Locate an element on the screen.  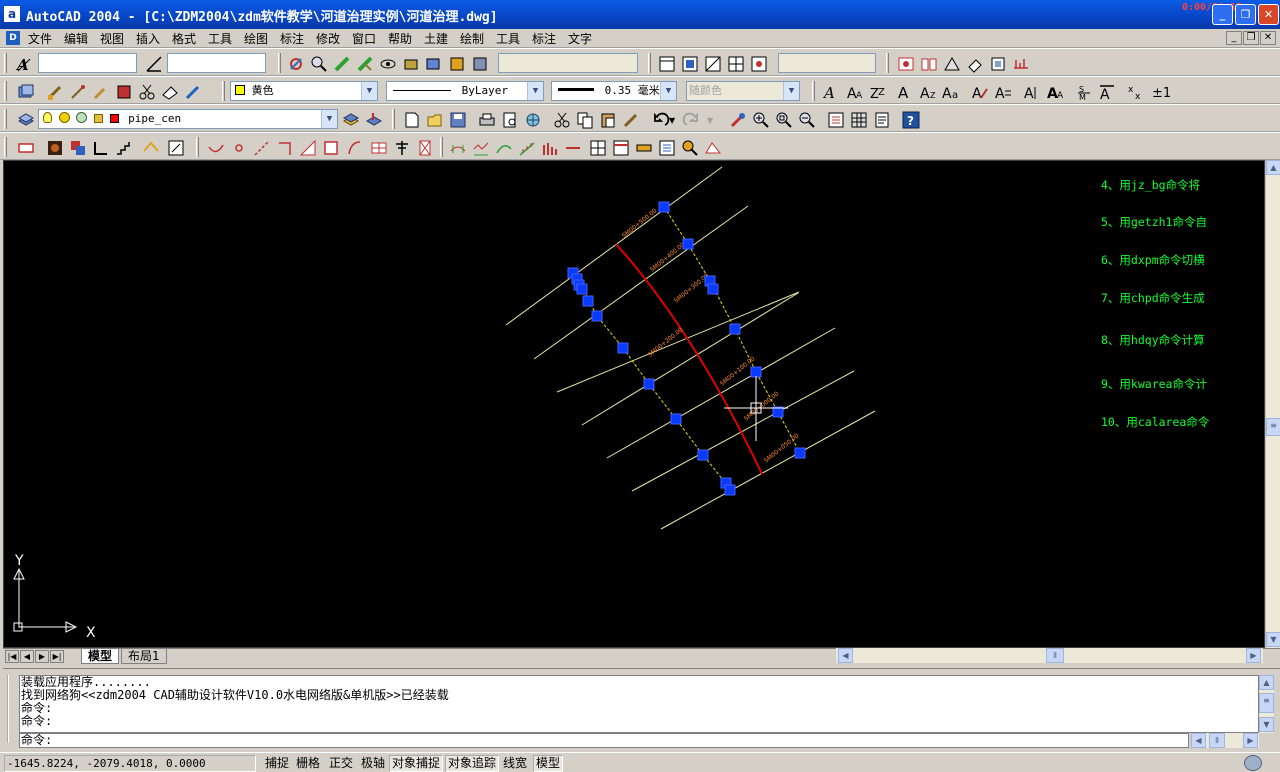
image-icon is located at coordinates (54, 147).